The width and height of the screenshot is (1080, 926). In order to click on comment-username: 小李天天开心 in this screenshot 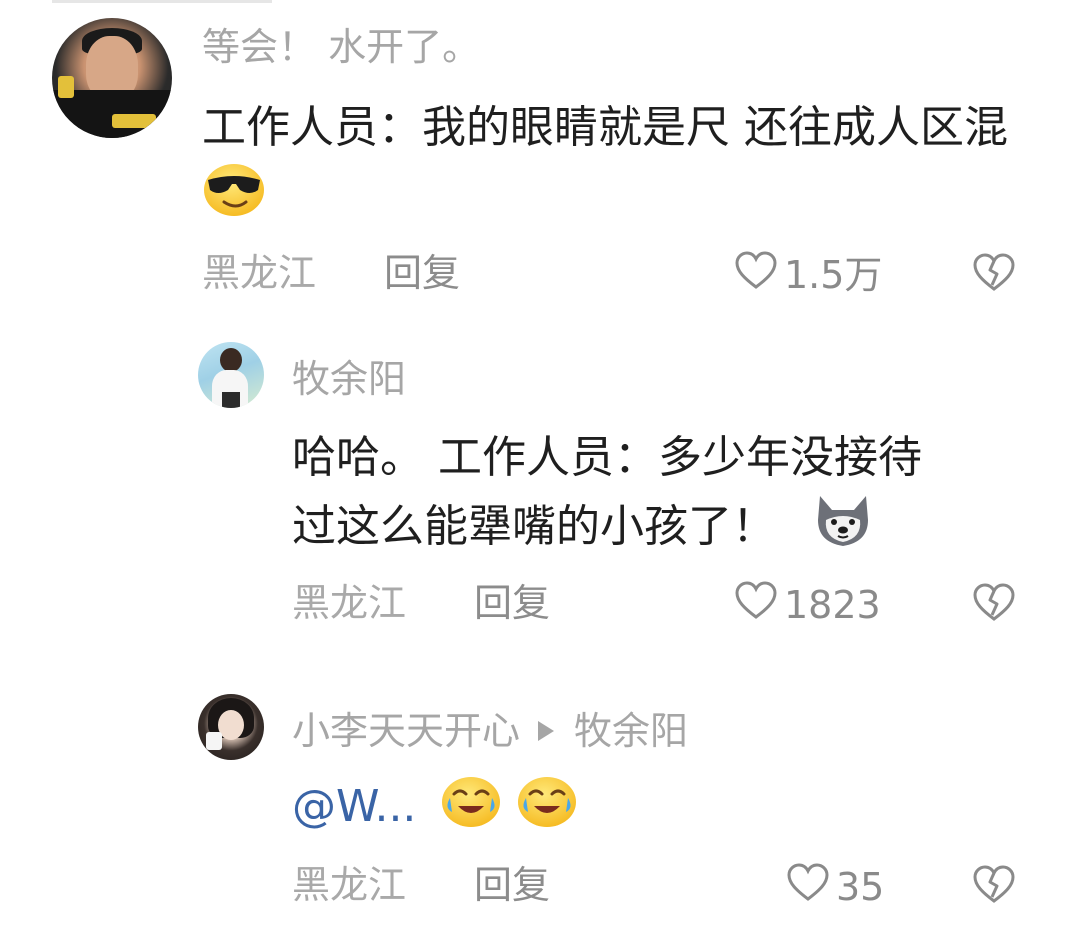, I will do `click(406, 731)`.